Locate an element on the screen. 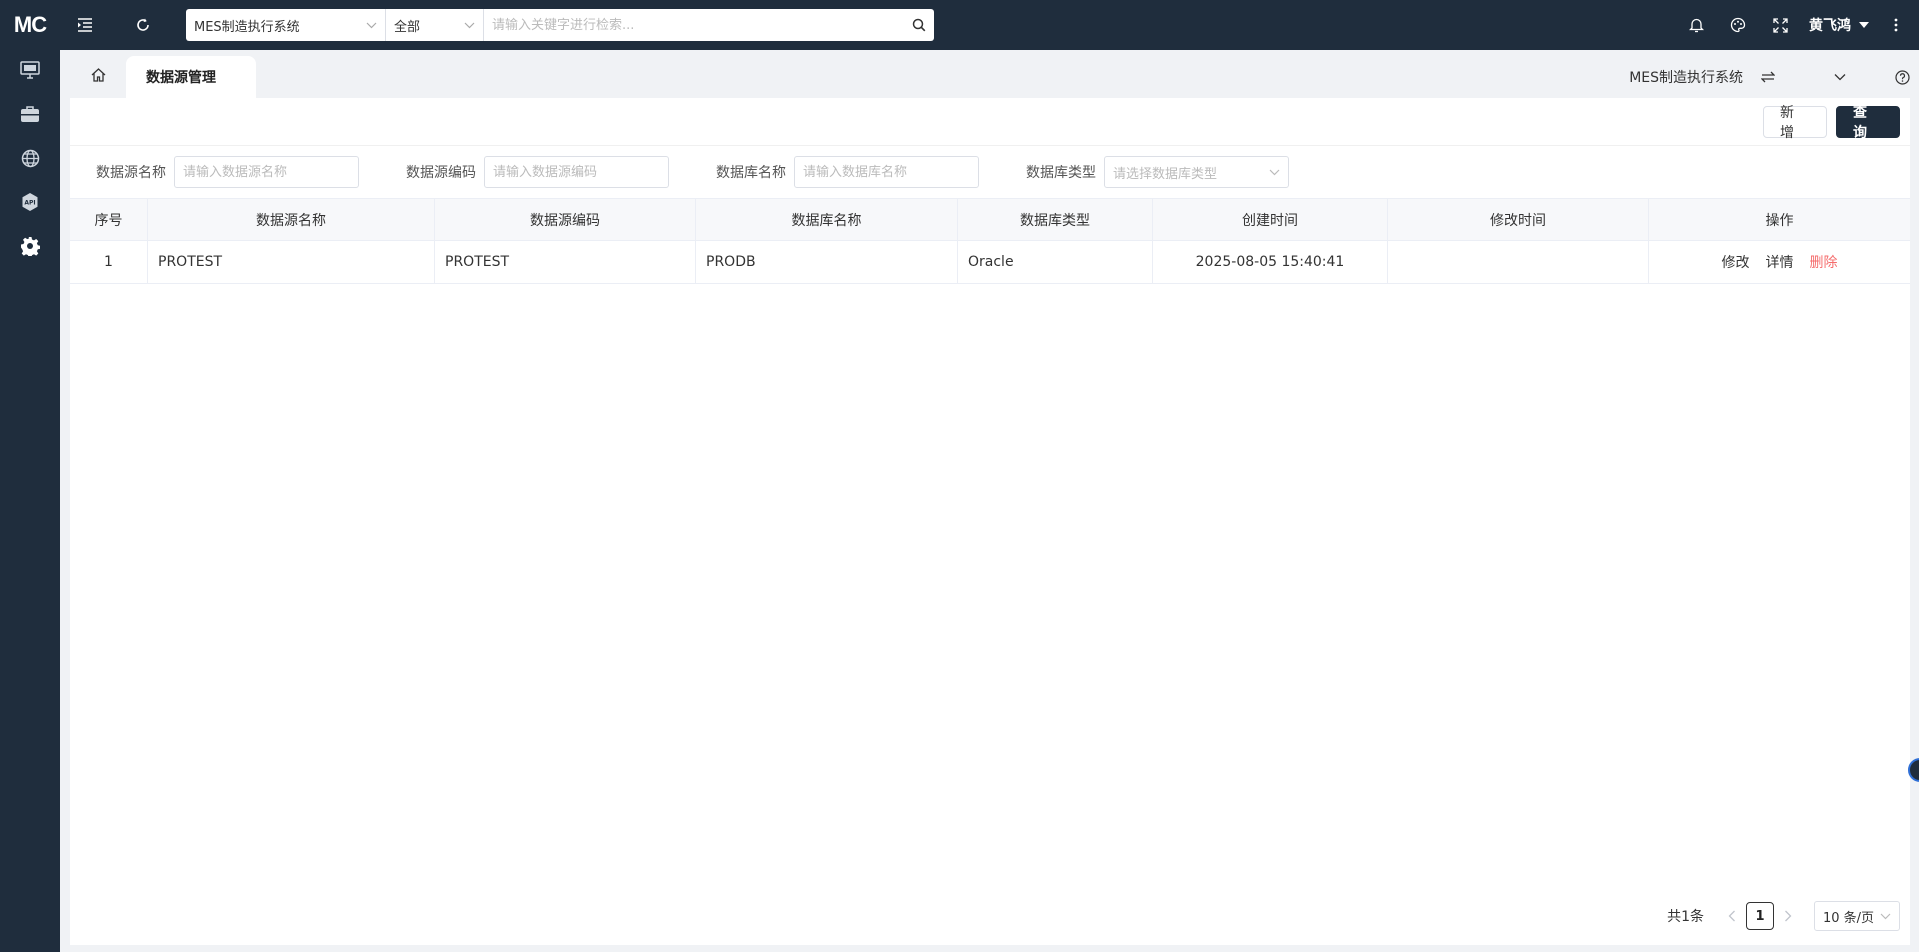 This screenshot has height=952, width=1919. global-search: MES制造执行系统 全部 is located at coordinates (560, 25).